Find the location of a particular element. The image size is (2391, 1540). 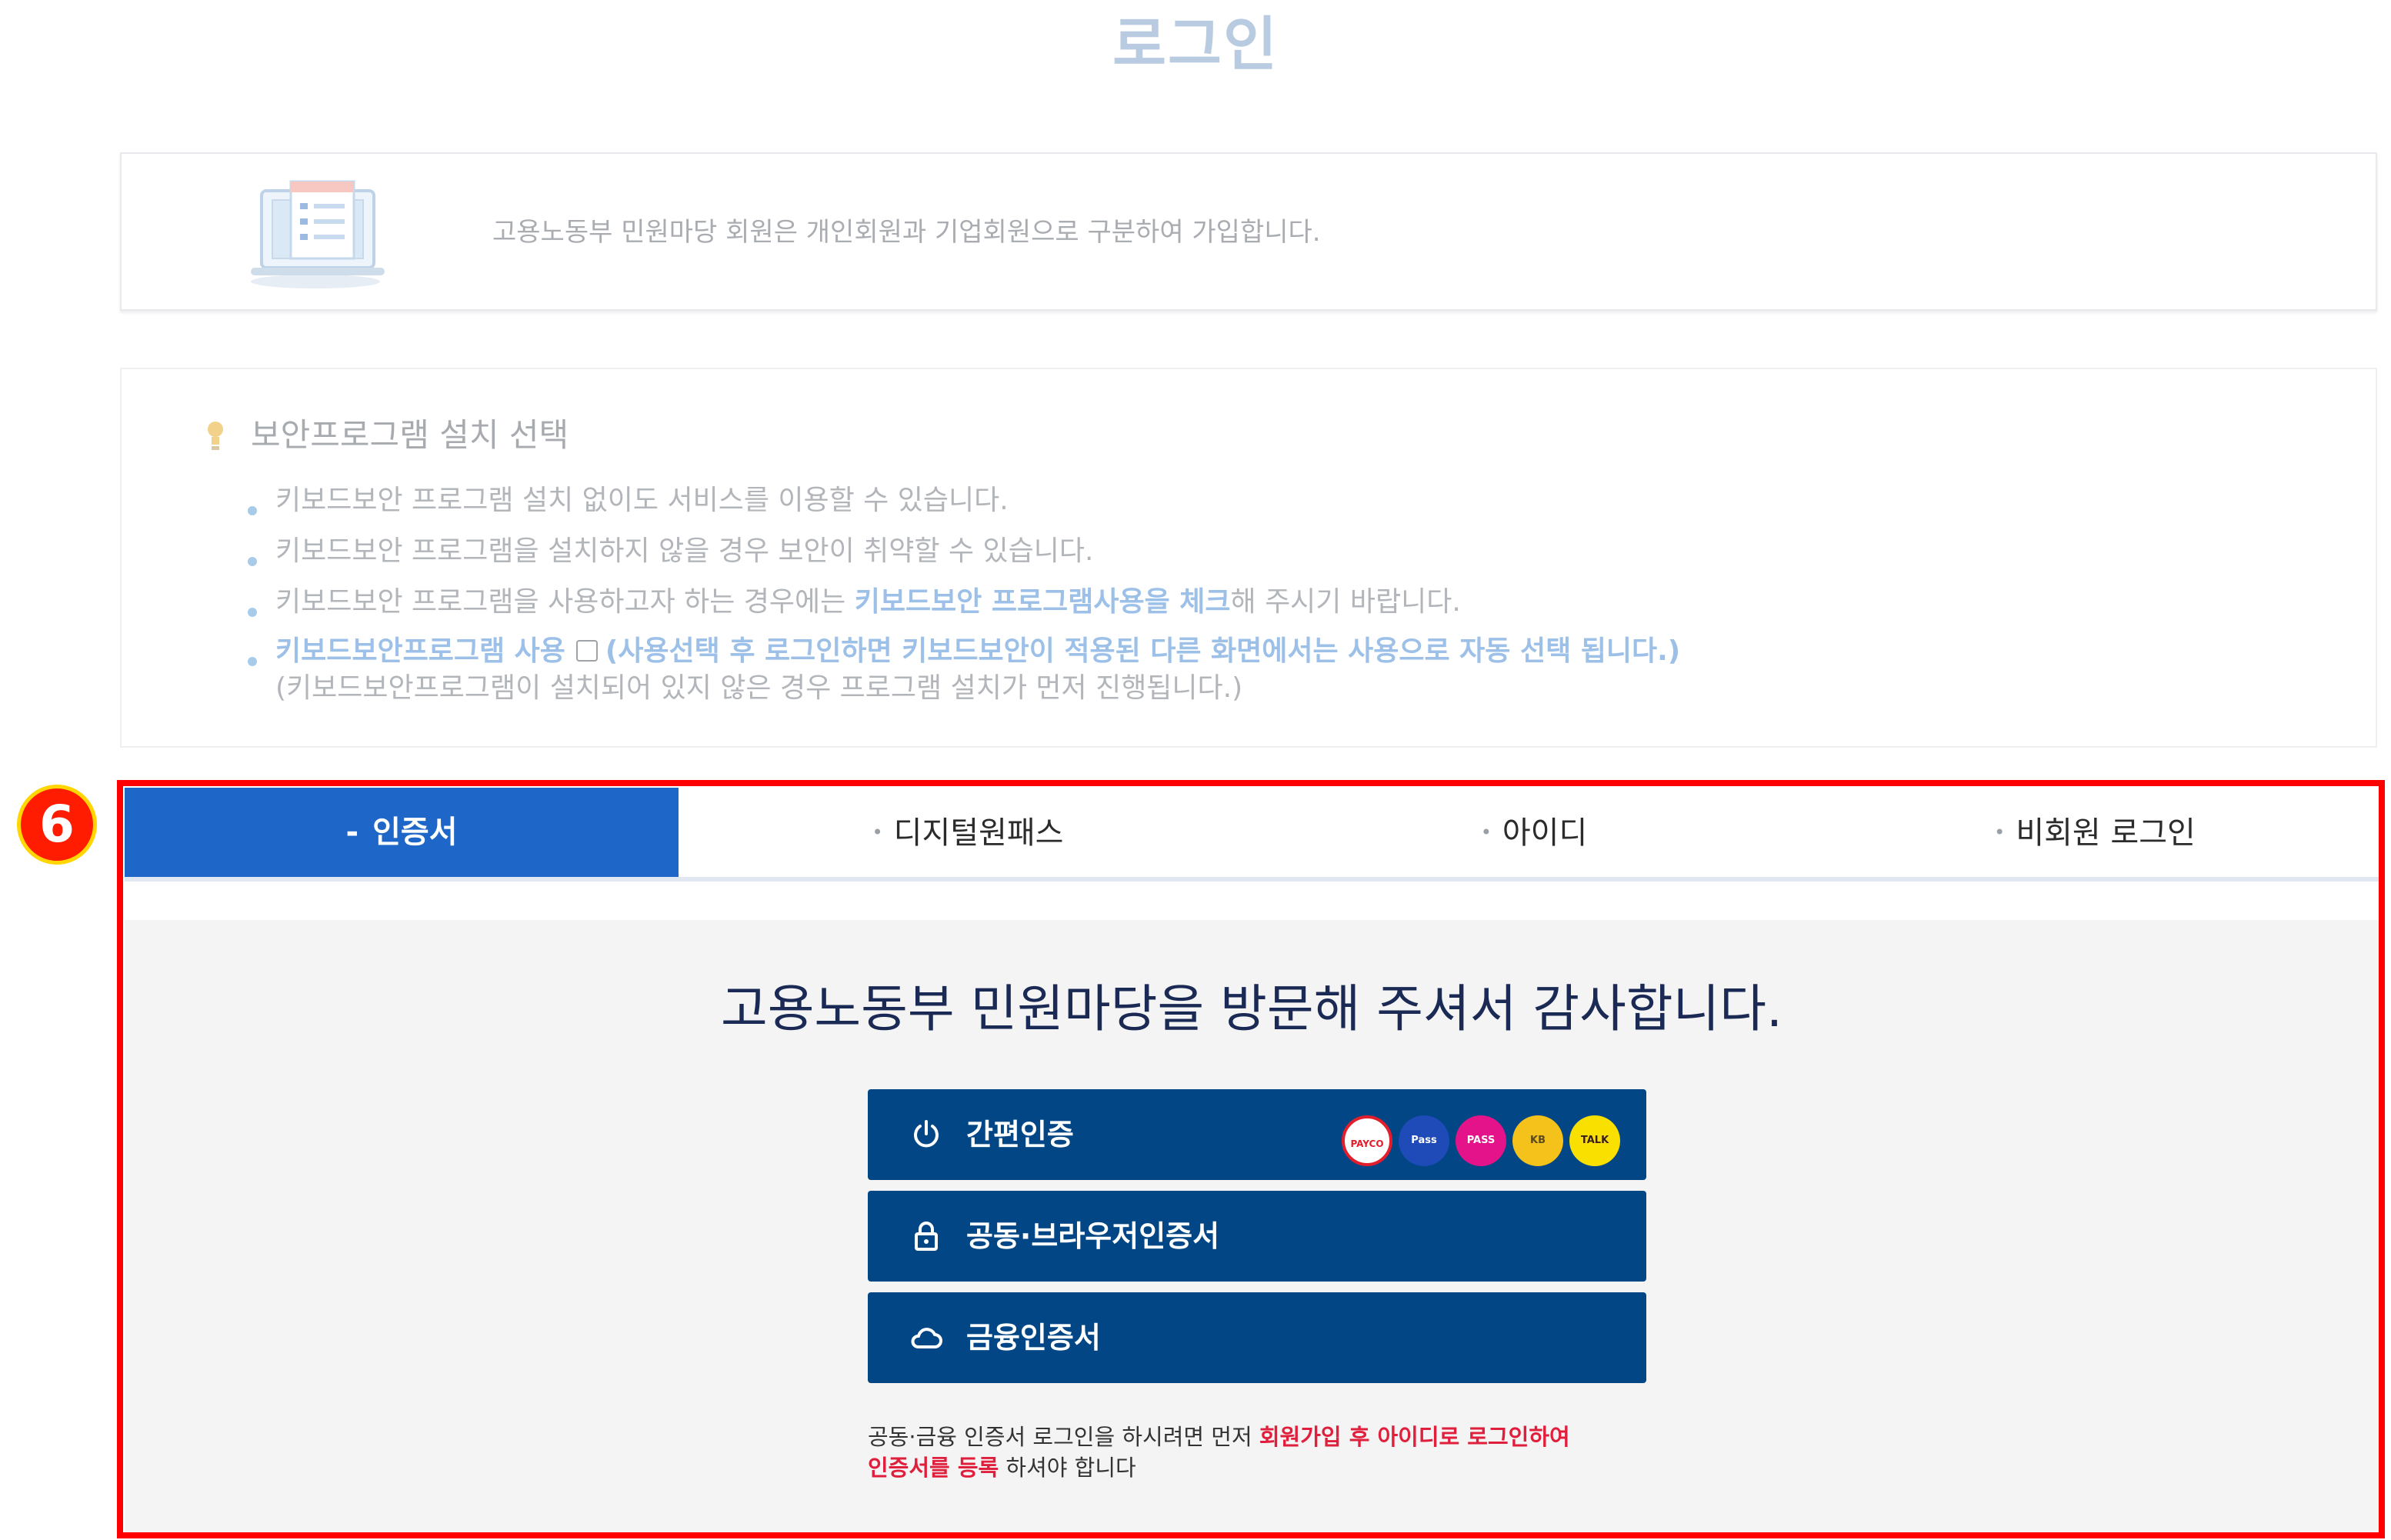

page-title: 로그인 is located at coordinates (1195, 44).